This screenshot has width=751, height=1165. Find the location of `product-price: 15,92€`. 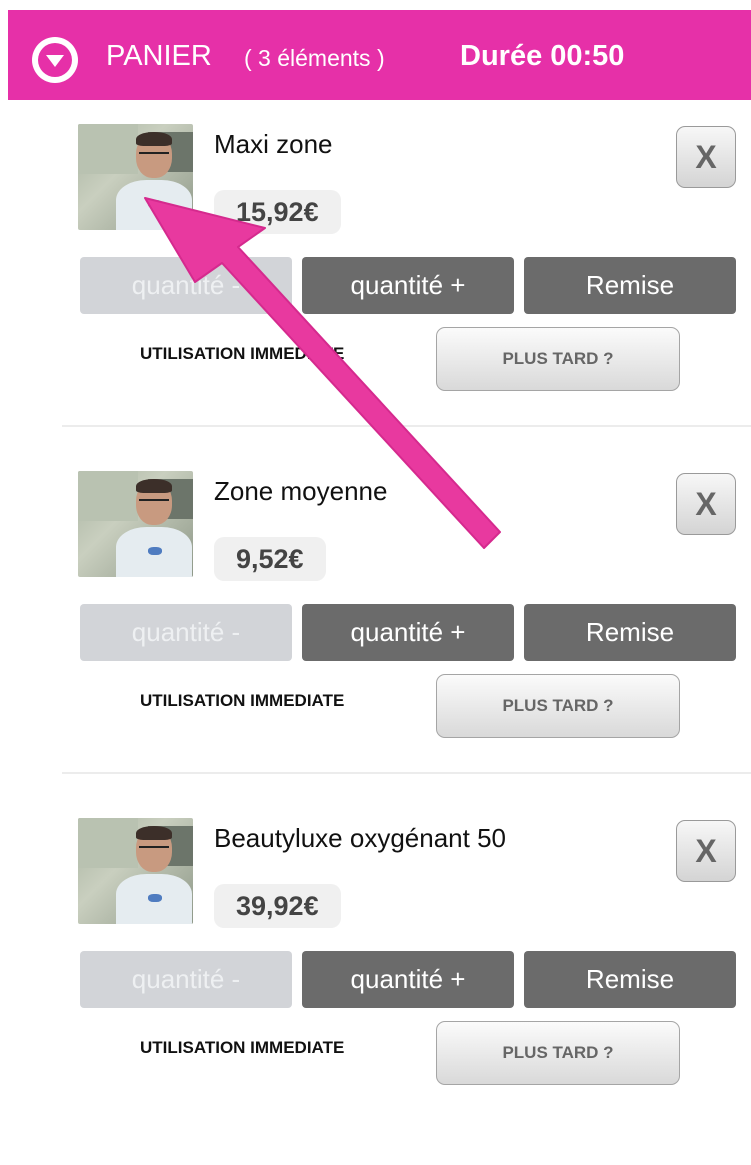

product-price: 15,92€ is located at coordinates (277, 212).